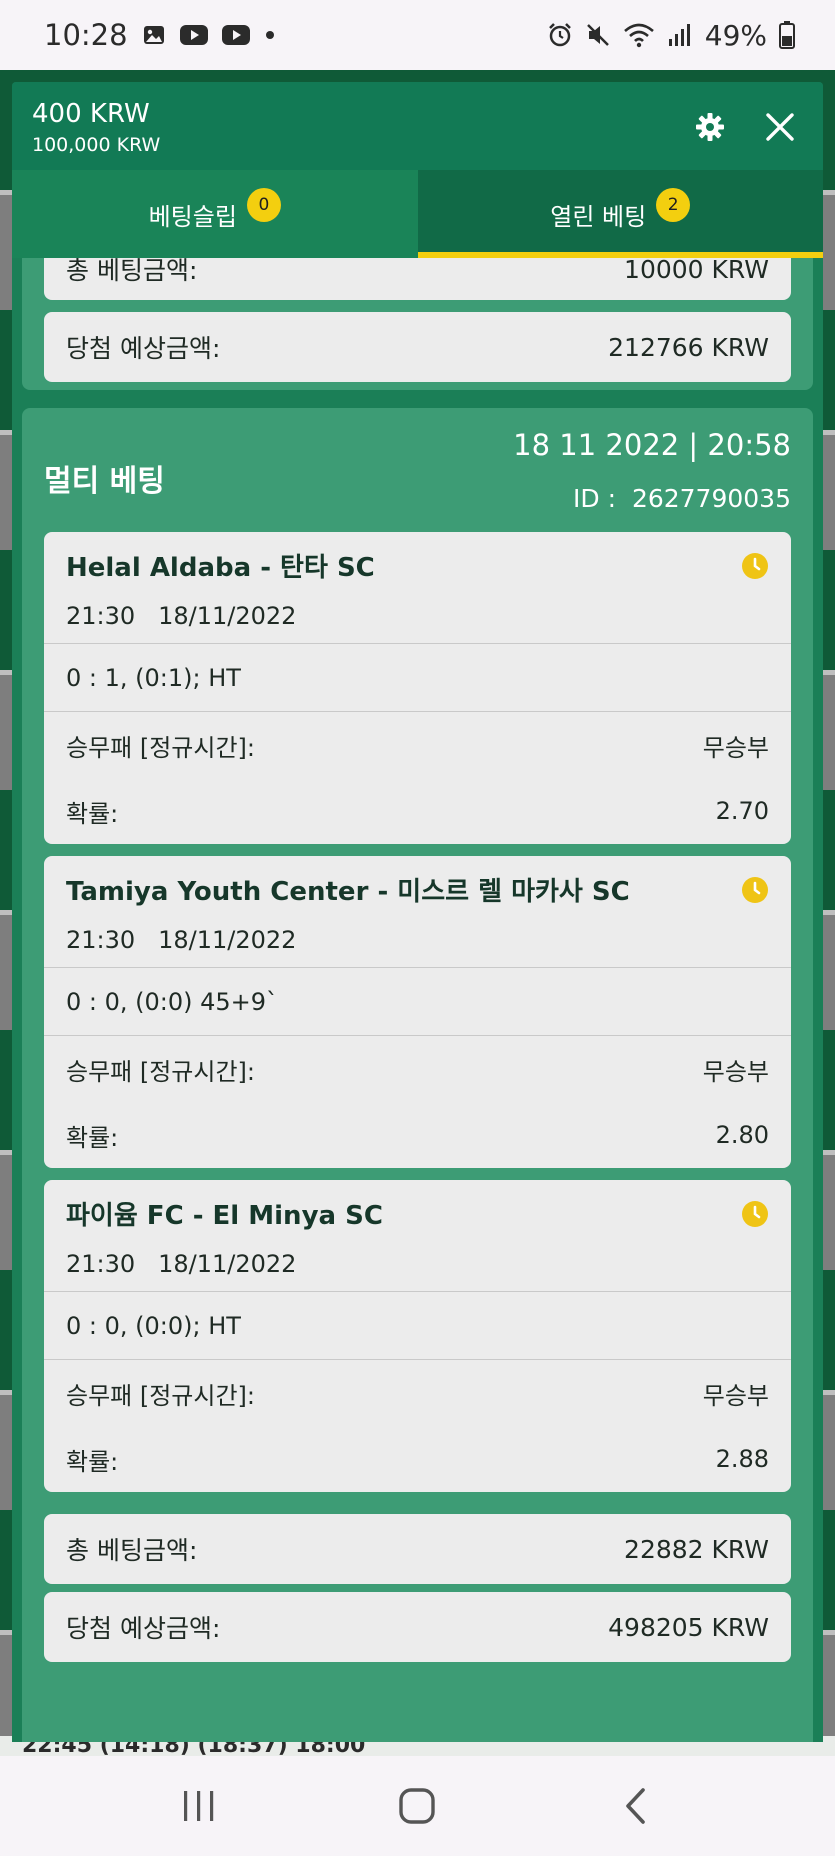 The height and width of the screenshot is (1856, 835). I want to click on gear-icon, so click(710, 127).